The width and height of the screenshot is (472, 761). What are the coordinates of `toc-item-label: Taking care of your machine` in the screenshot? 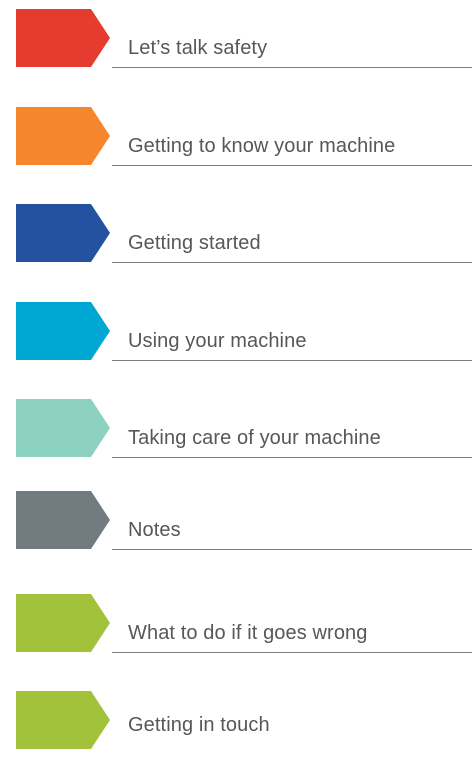 It's located at (254, 438).